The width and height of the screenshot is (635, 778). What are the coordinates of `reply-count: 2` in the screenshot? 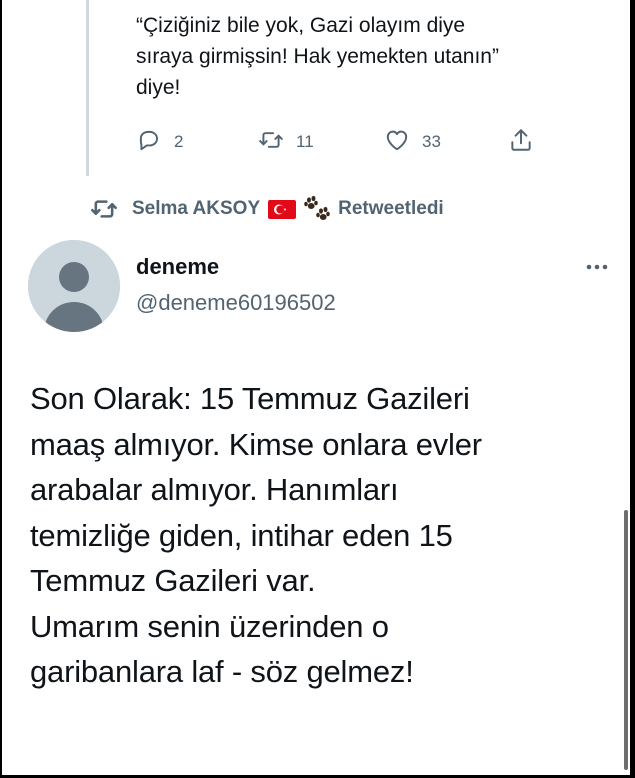 It's located at (179, 141).